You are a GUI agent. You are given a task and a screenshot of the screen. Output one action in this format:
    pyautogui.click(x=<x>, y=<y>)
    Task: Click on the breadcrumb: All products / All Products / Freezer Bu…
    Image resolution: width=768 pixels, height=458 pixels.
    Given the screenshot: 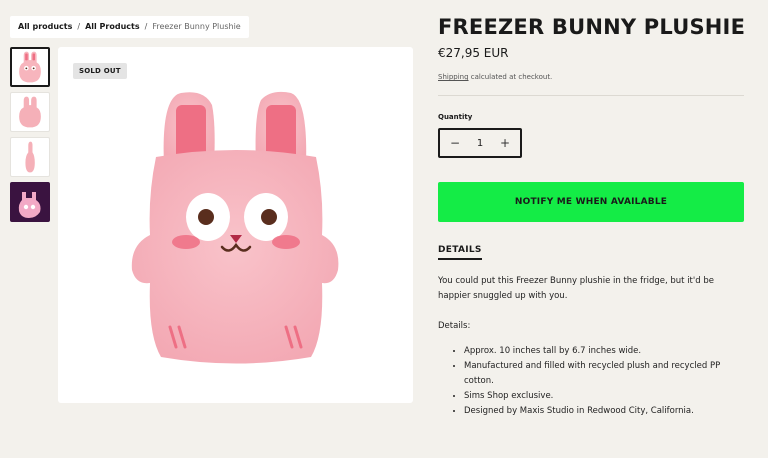 What is the action you would take?
    pyautogui.click(x=129, y=27)
    